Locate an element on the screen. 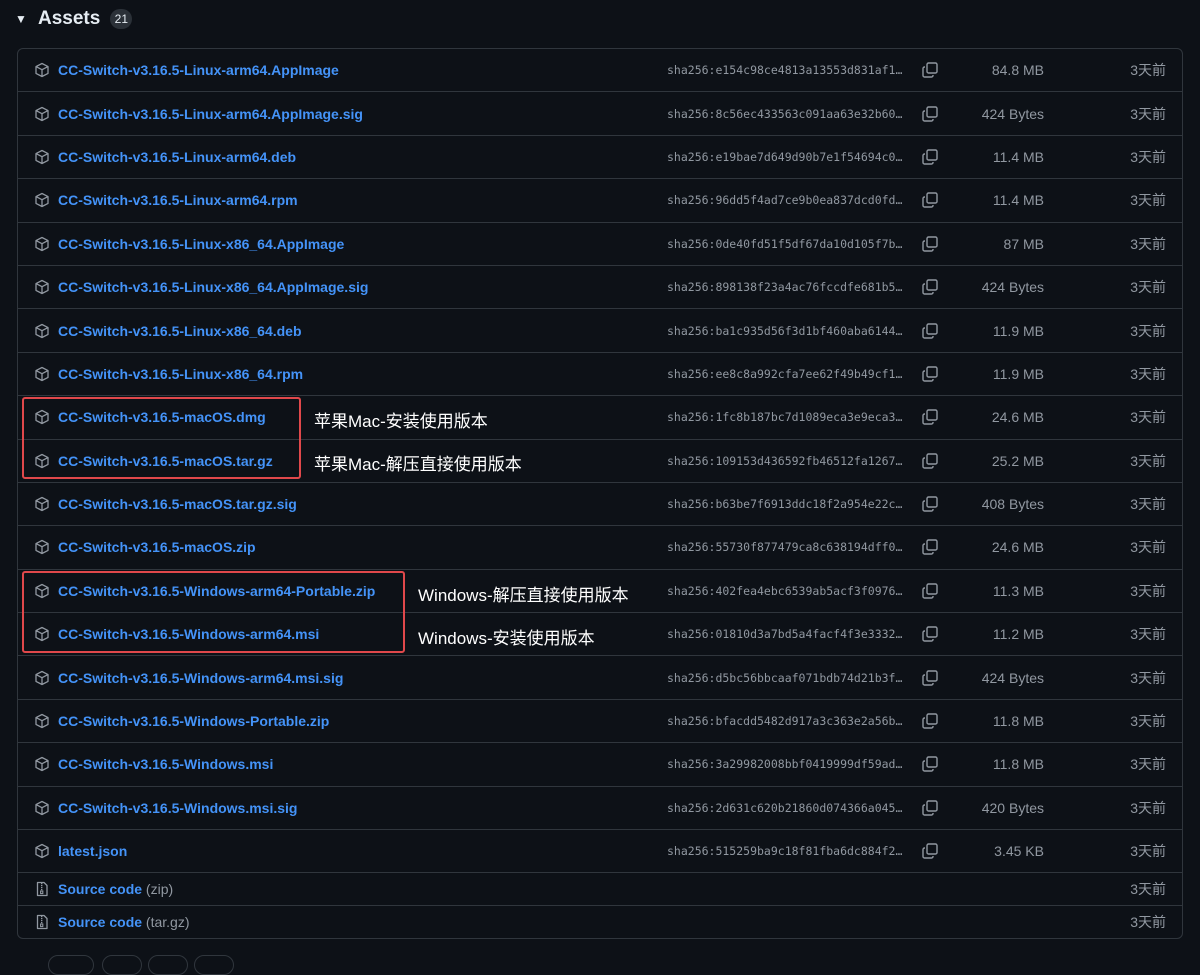 This screenshot has width=1200, height=975. asset-size: 11.9 MB is located at coordinates (1018, 330).